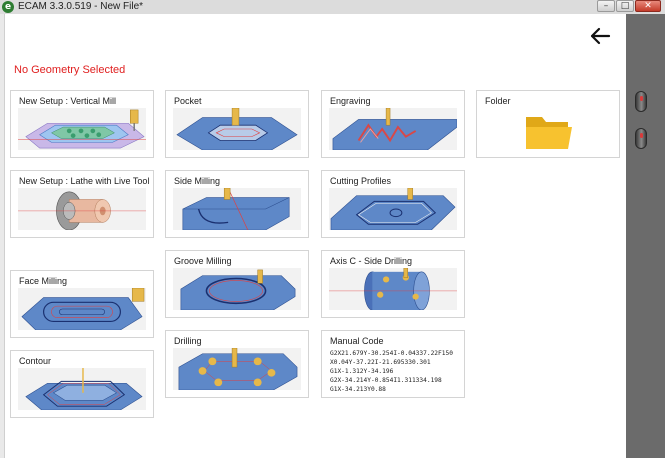 Image resolution: width=665 pixels, height=458 pixels. Describe the element at coordinates (237, 369) in the screenshot. I see `drilling-thumbnail` at that location.